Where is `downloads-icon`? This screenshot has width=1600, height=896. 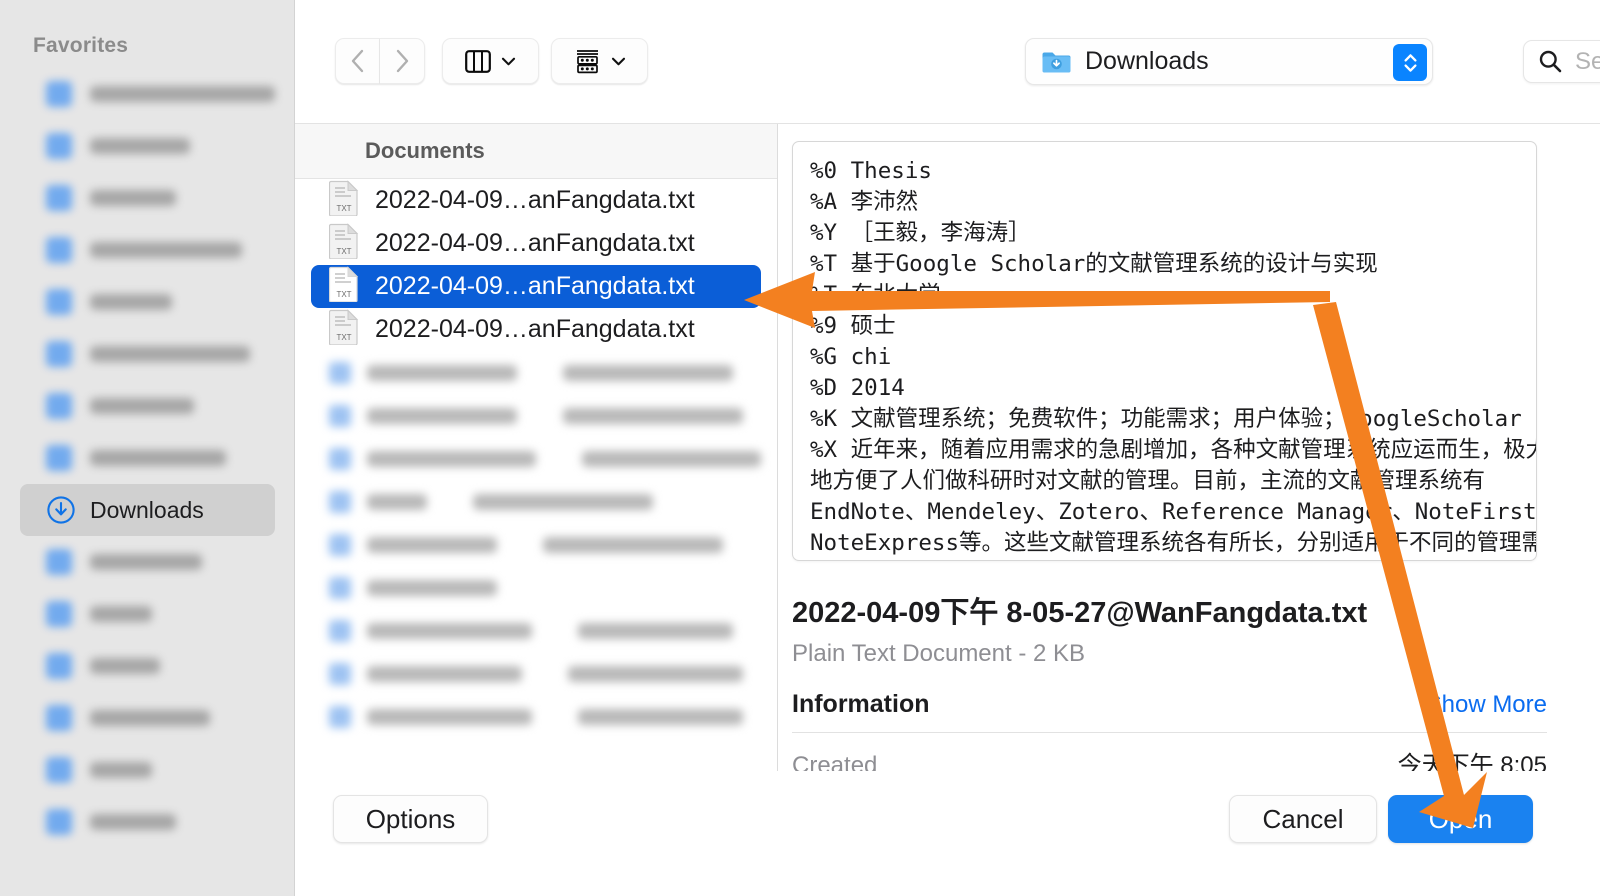 downloads-icon is located at coordinates (61, 510).